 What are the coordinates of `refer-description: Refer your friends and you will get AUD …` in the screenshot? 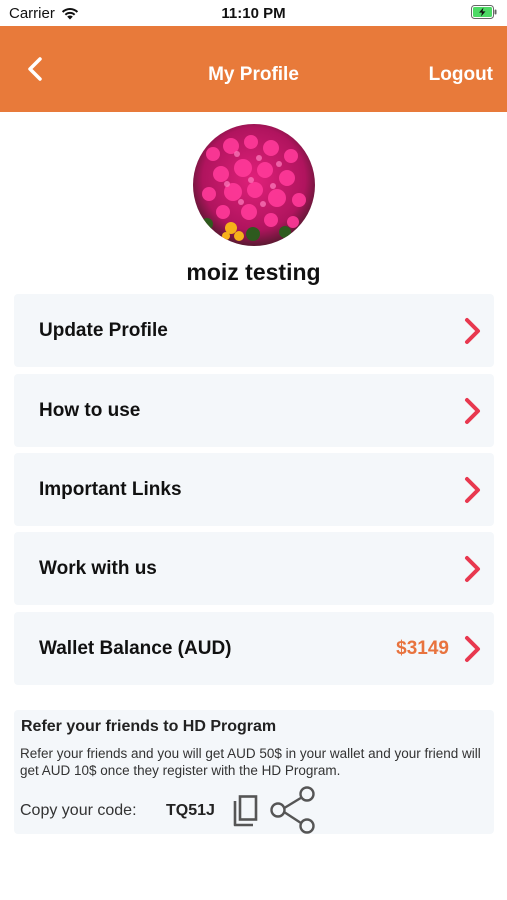 It's located at (250, 762).